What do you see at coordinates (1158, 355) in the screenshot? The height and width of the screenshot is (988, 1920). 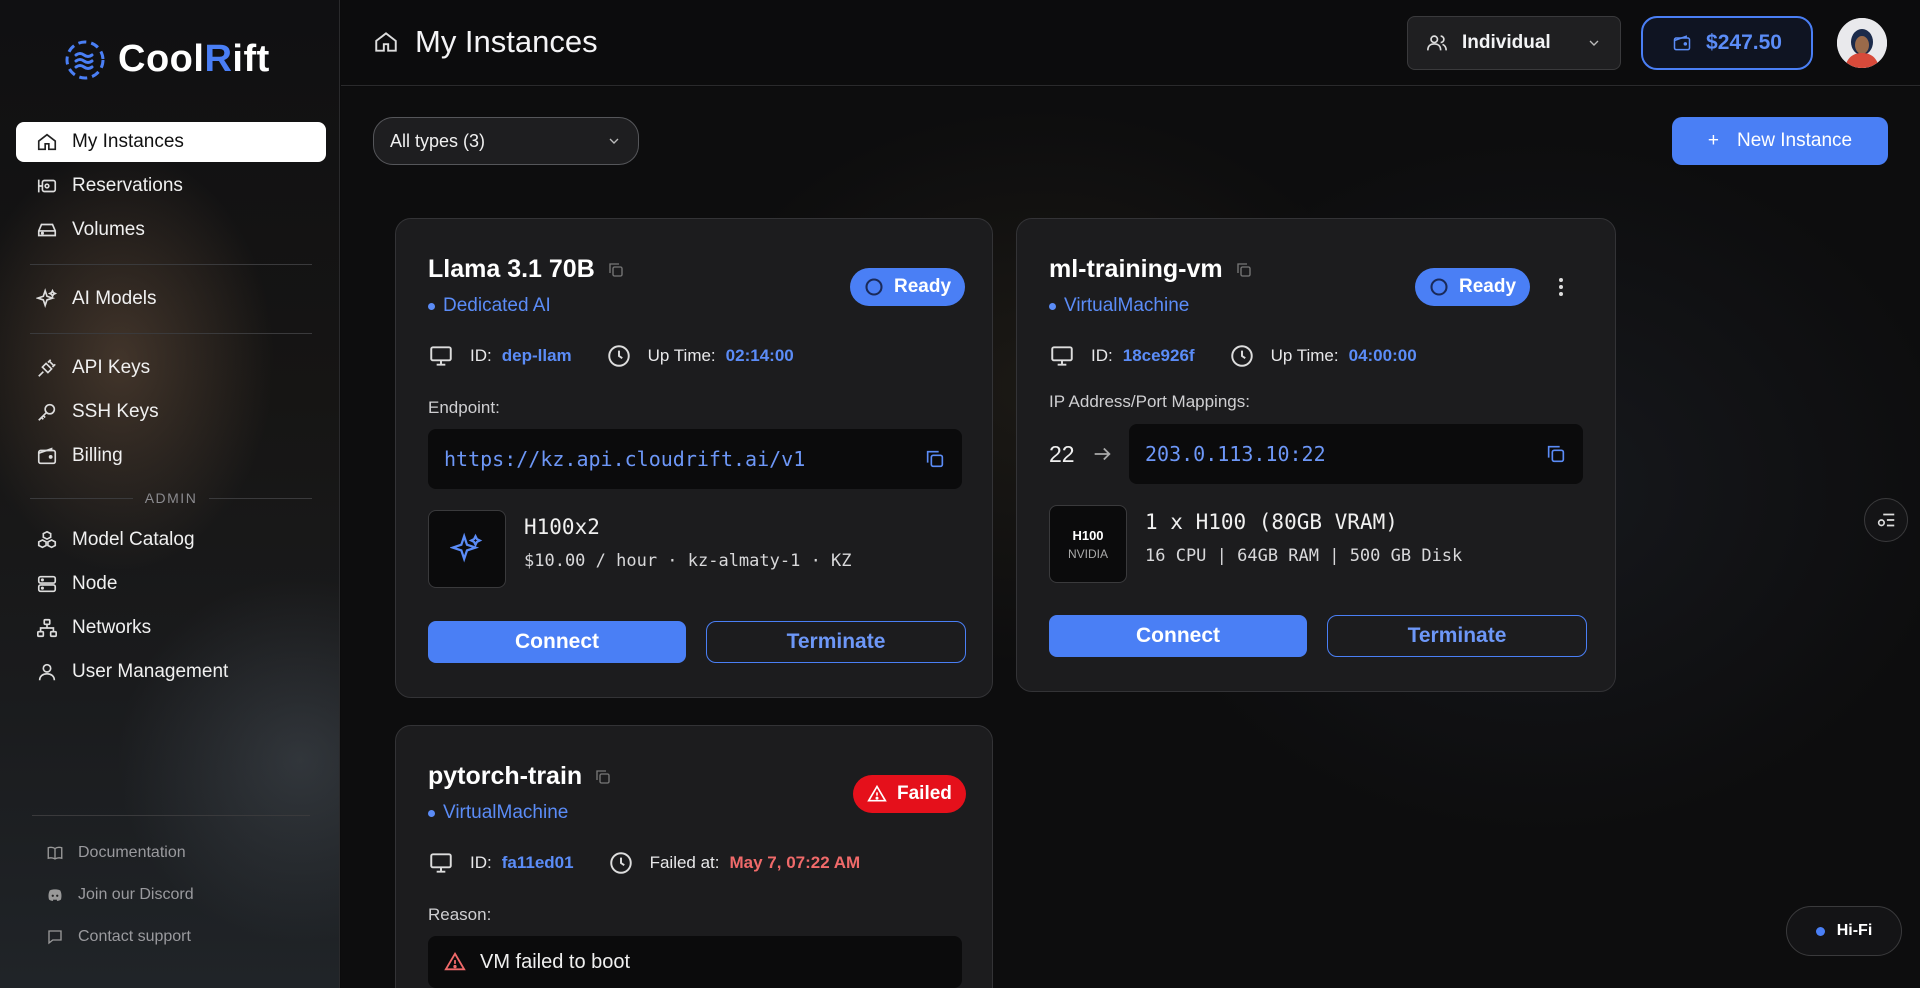 I see `instance-id: 18ce926f` at bounding box center [1158, 355].